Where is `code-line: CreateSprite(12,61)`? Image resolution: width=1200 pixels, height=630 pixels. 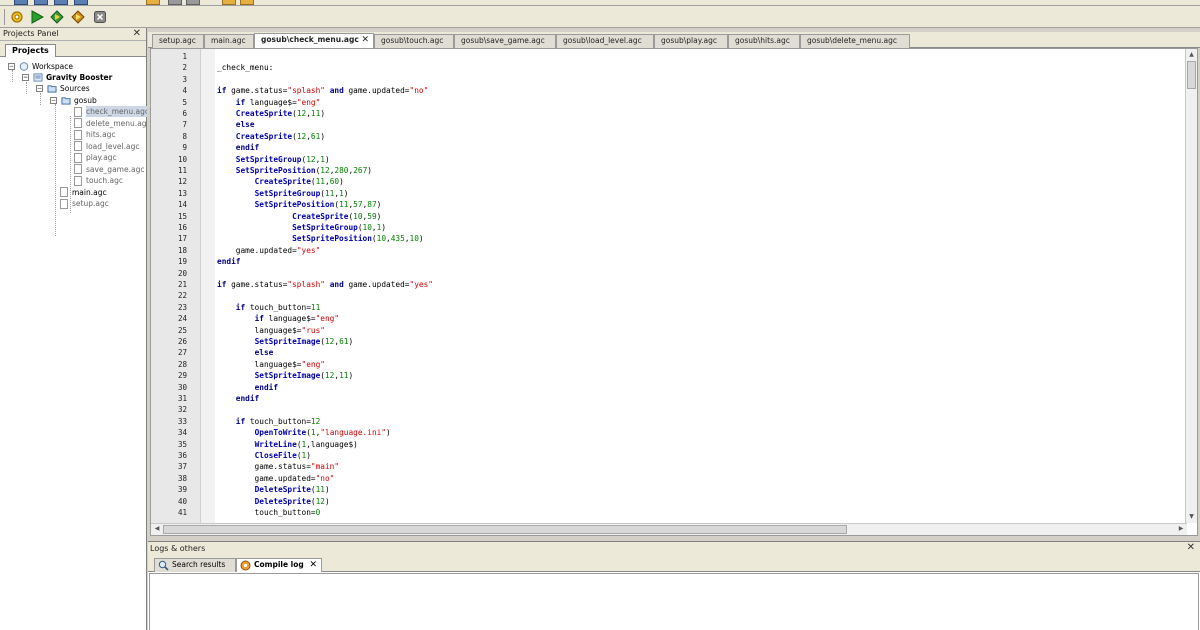 code-line: CreateSprite(12,61) is located at coordinates (271, 136).